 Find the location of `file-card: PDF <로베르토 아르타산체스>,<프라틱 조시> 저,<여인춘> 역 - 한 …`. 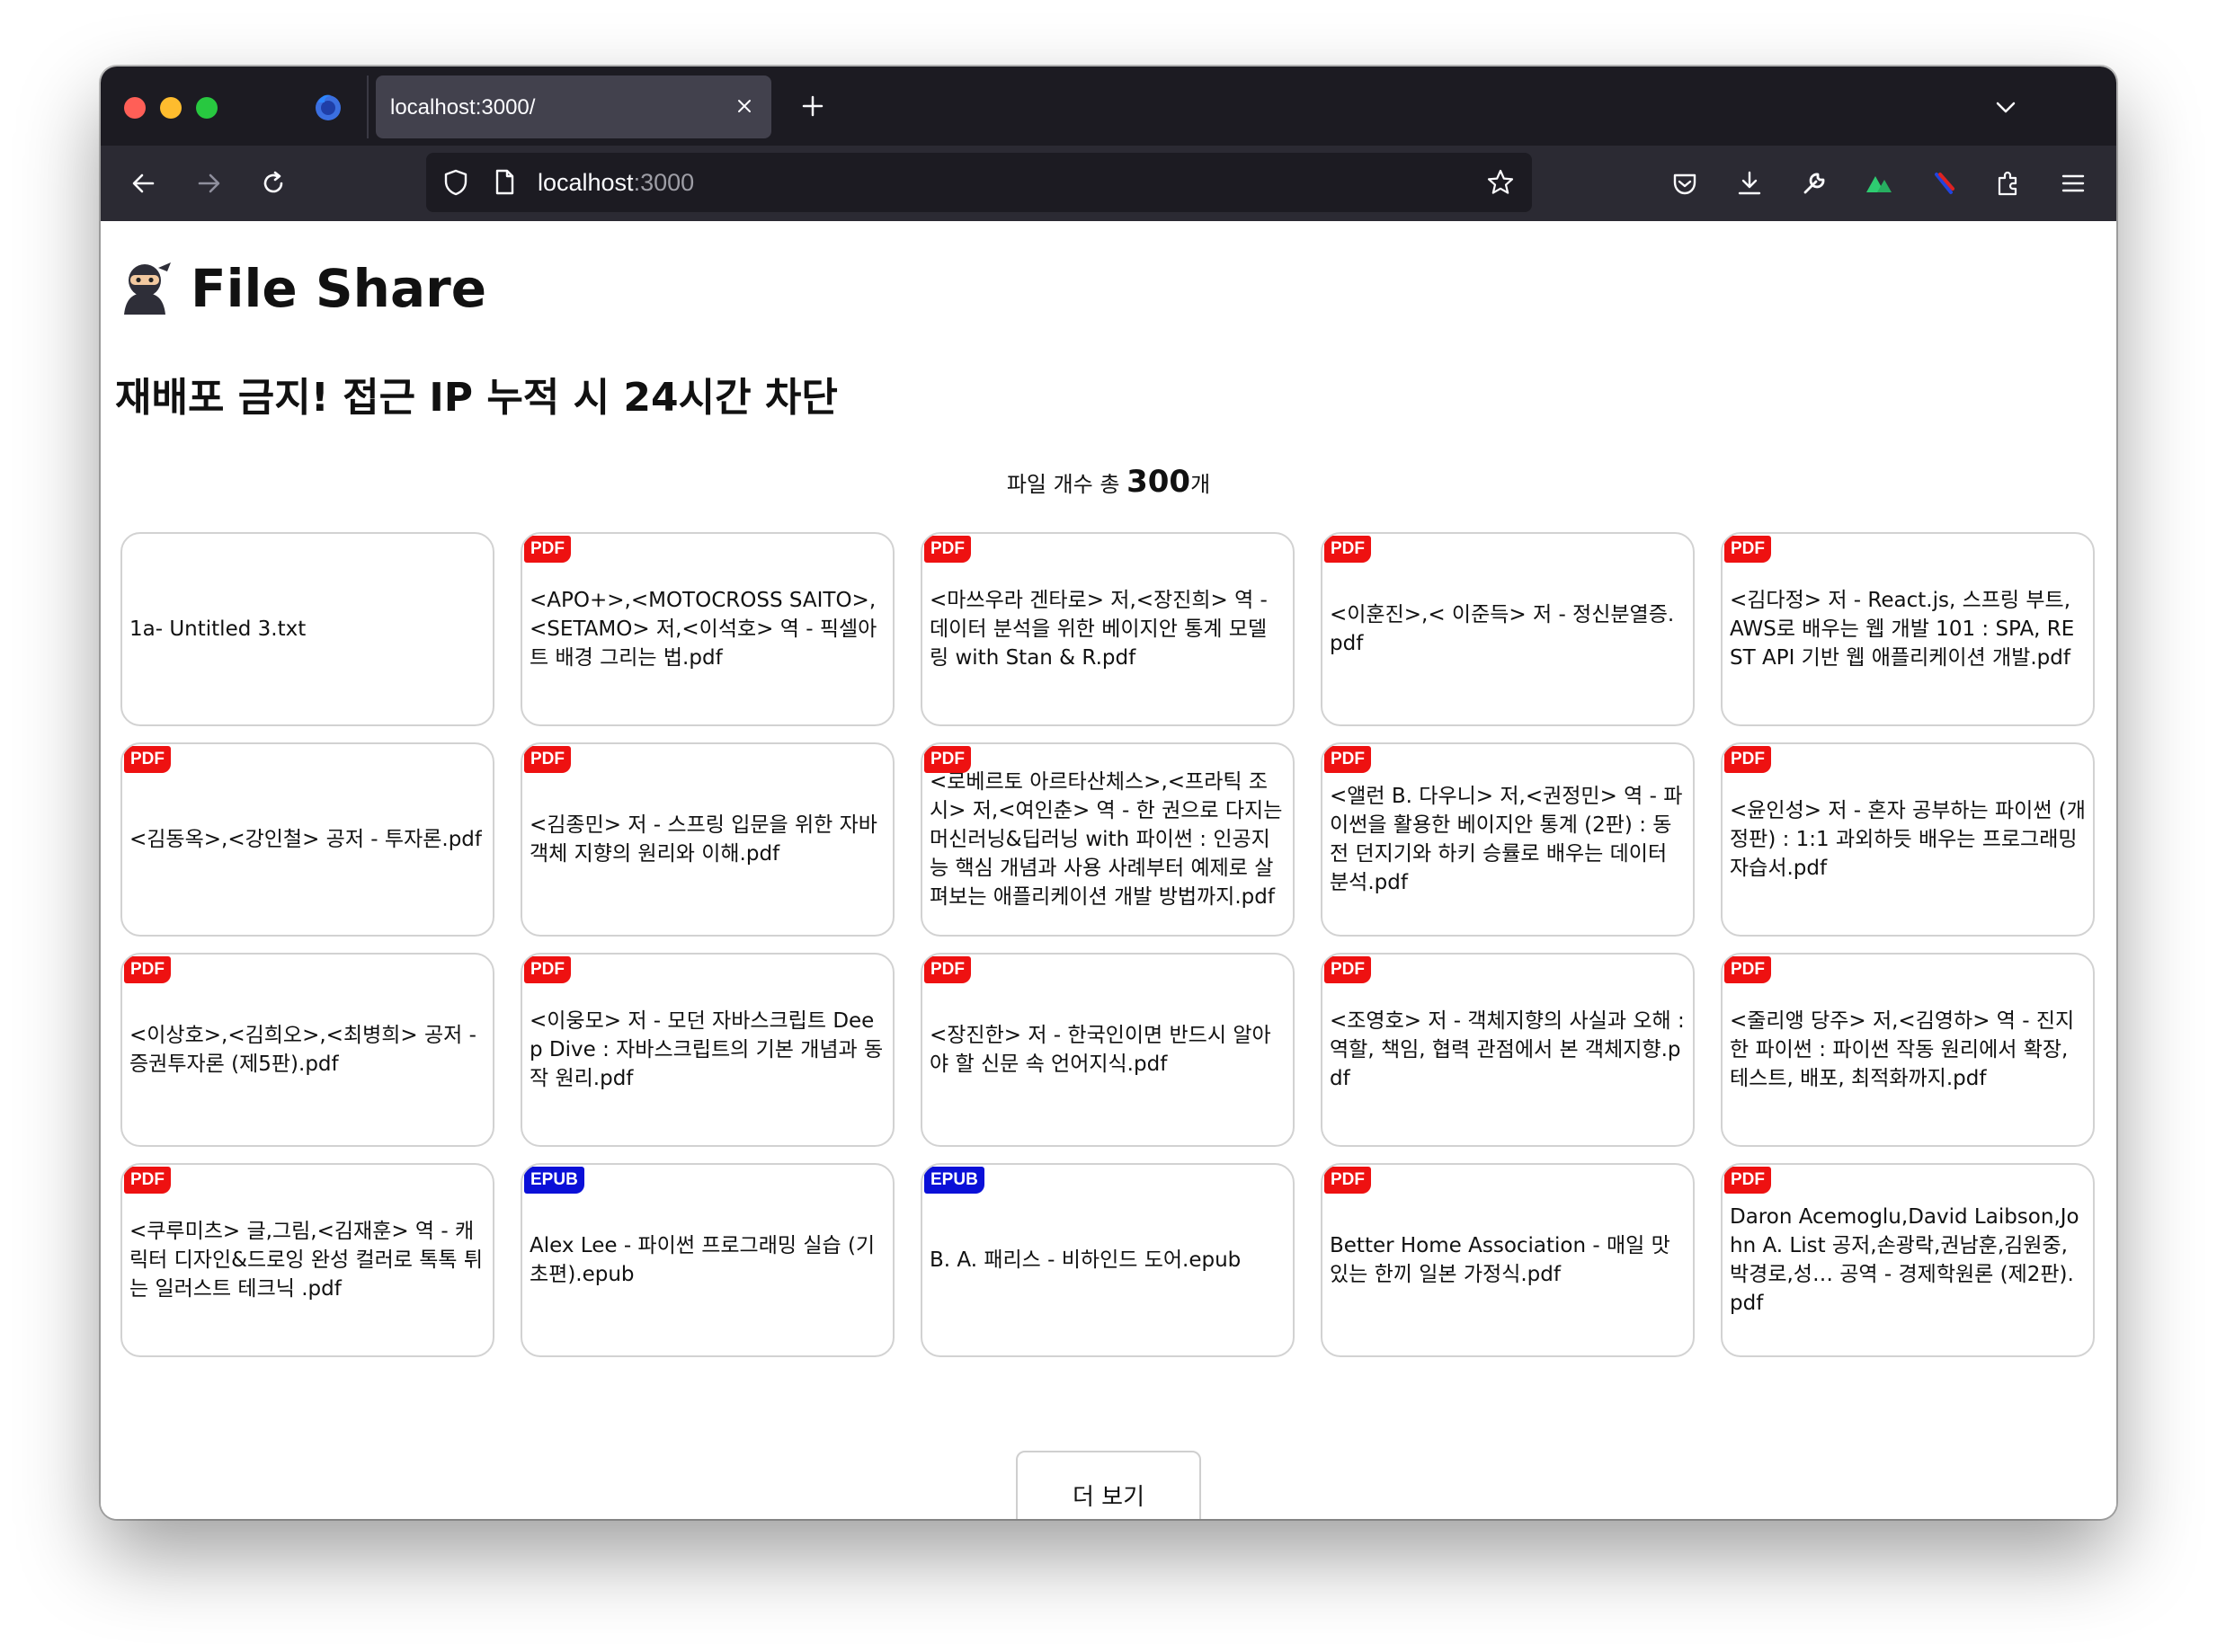

file-card: PDF <로베르토 아르타산체스>,<프라틱 조시> 저,<여인춘> 역 - 한 … is located at coordinates (1108, 839).